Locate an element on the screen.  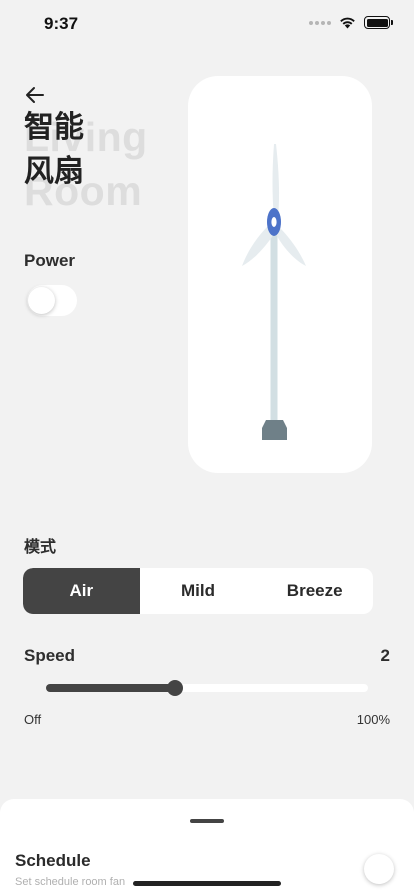
fan-blade-top is located at coordinates (276, 181).